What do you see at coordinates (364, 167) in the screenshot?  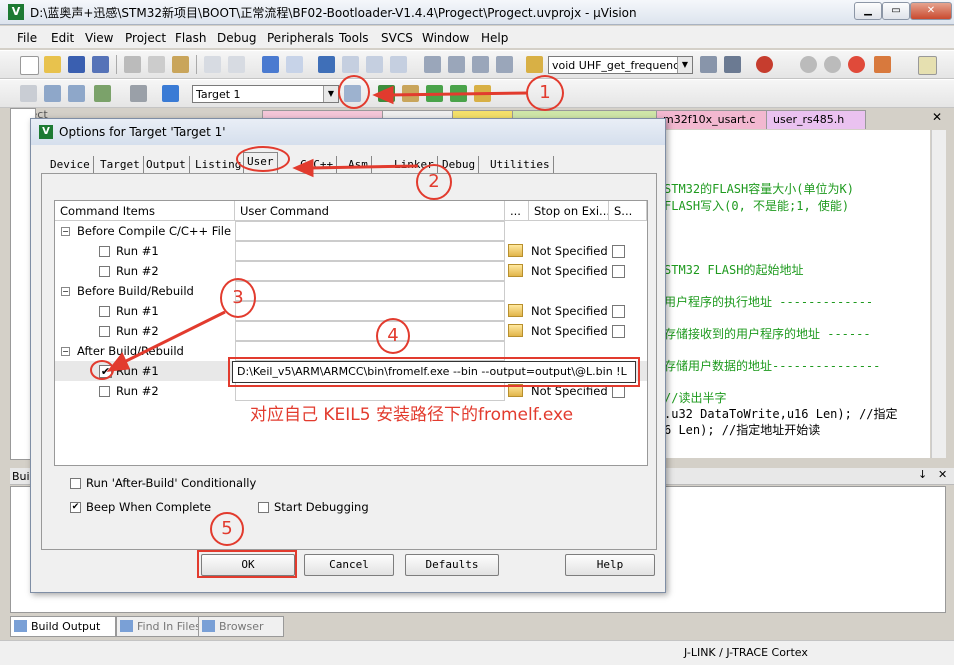 I see `arrow-2-line` at bounding box center [364, 167].